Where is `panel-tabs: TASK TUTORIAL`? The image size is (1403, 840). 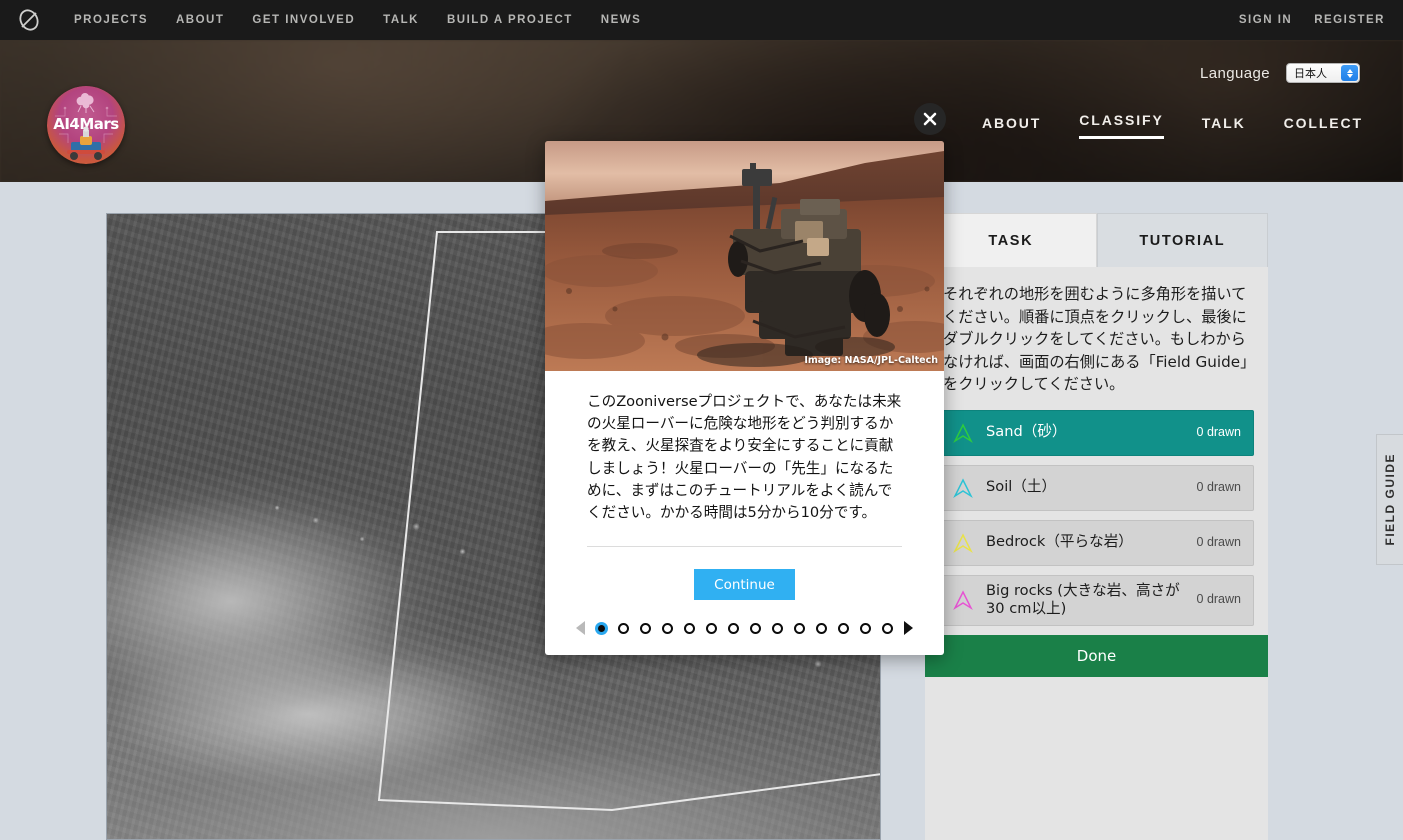
panel-tabs: TASK TUTORIAL is located at coordinates (1096, 240).